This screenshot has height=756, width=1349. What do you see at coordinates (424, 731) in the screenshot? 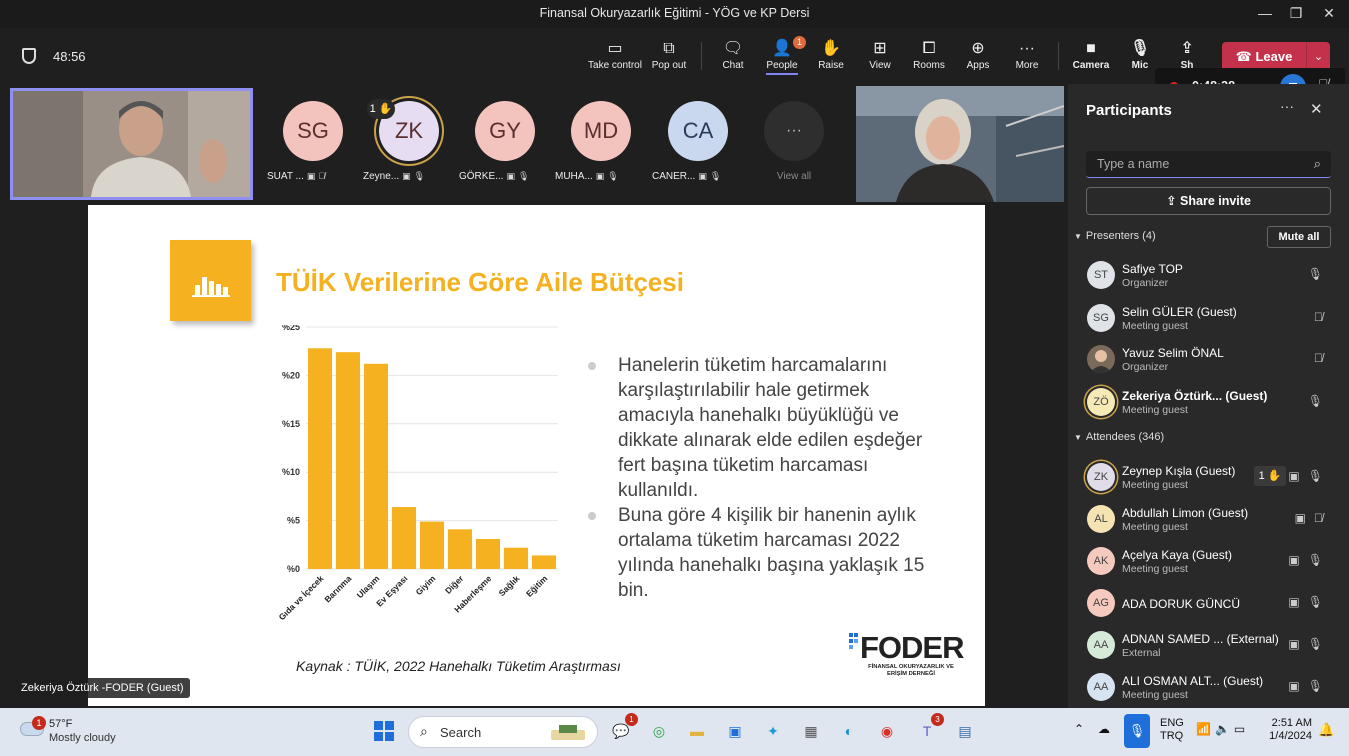
I see `search-icon: ⌕` at bounding box center [424, 731].